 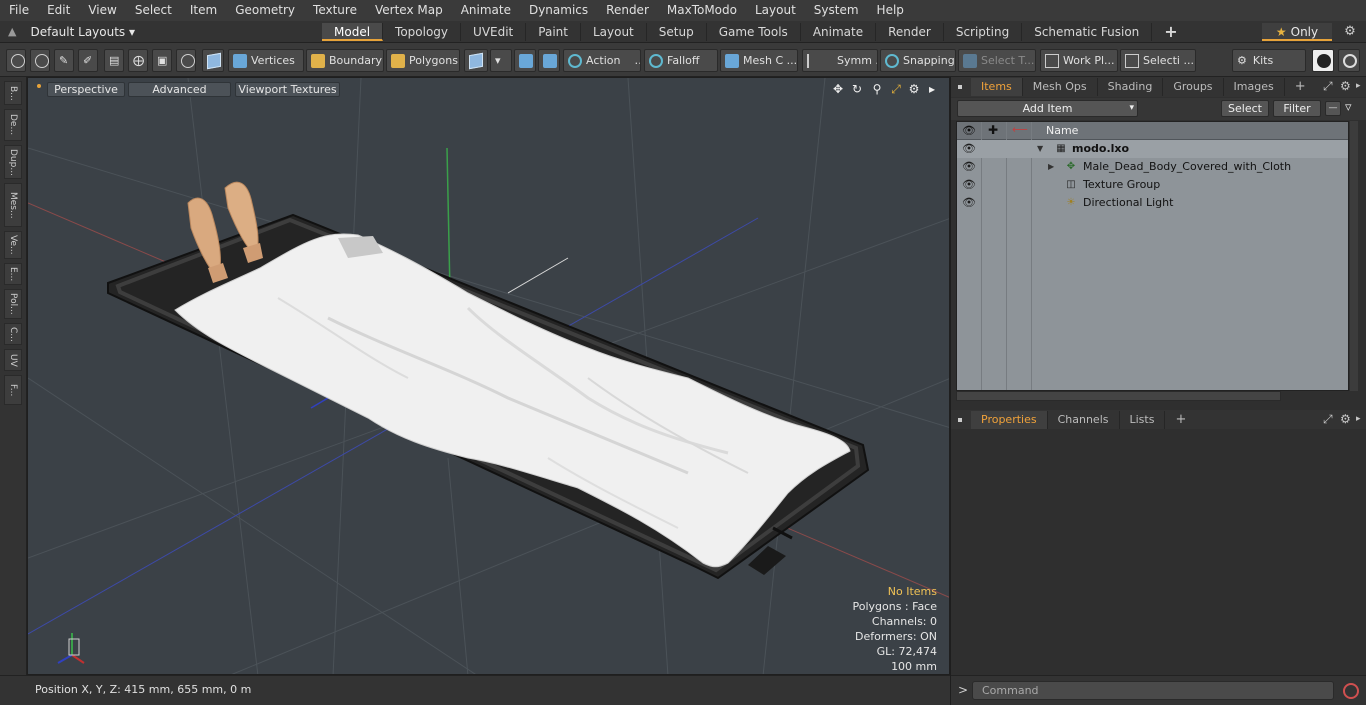 I want to click on symmetry-x-button, so click(x=525, y=60).